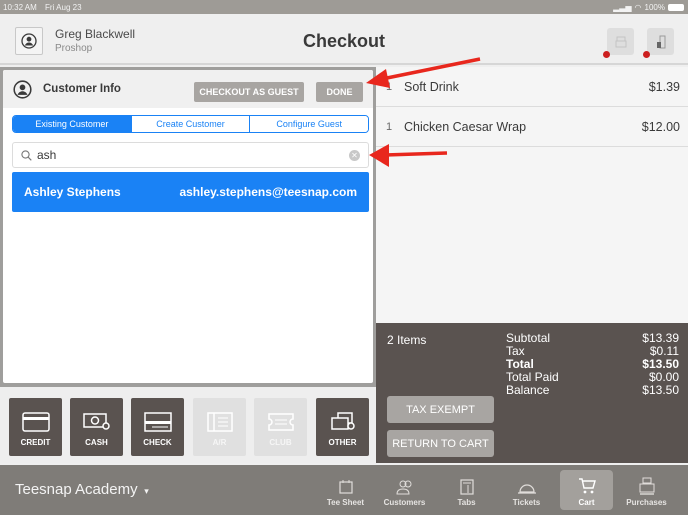  What do you see at coordinates (188, 89) in the screenshot?
I see `customer-panel-header: Customer Info CHECKOUT AS GUEST DONE` at bounding box center [188, 89].